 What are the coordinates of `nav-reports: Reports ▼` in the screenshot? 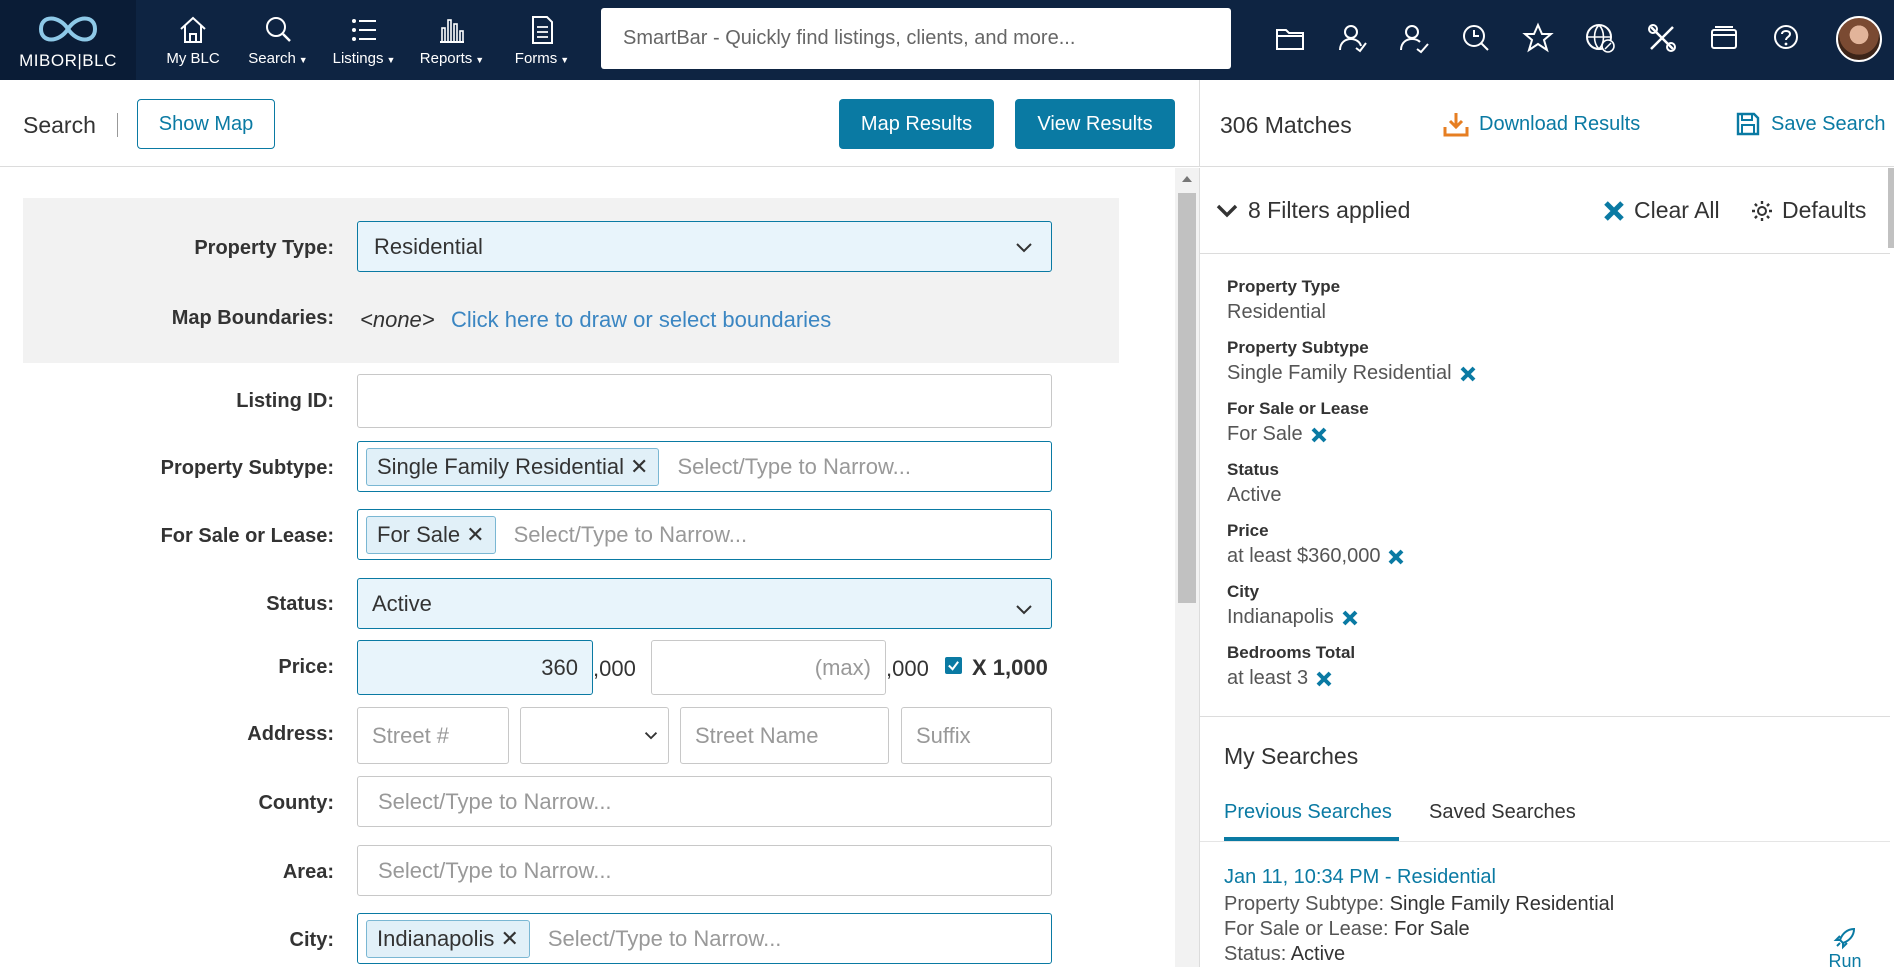 It's located at (452, 40).